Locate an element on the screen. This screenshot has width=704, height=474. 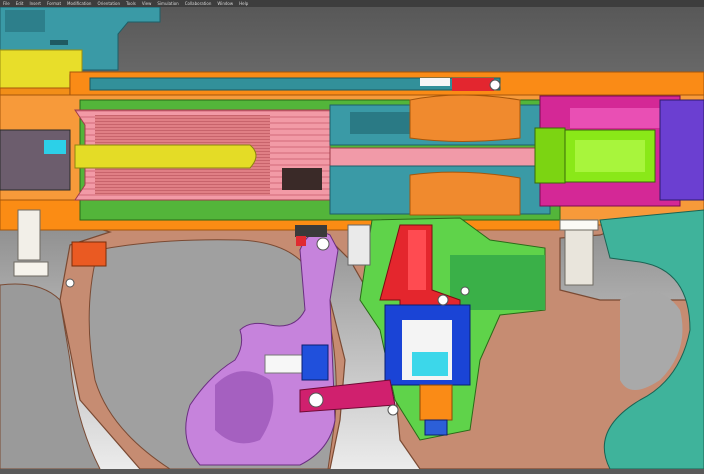
menu-item-modification: Modification is located at coordinates (79, 3).